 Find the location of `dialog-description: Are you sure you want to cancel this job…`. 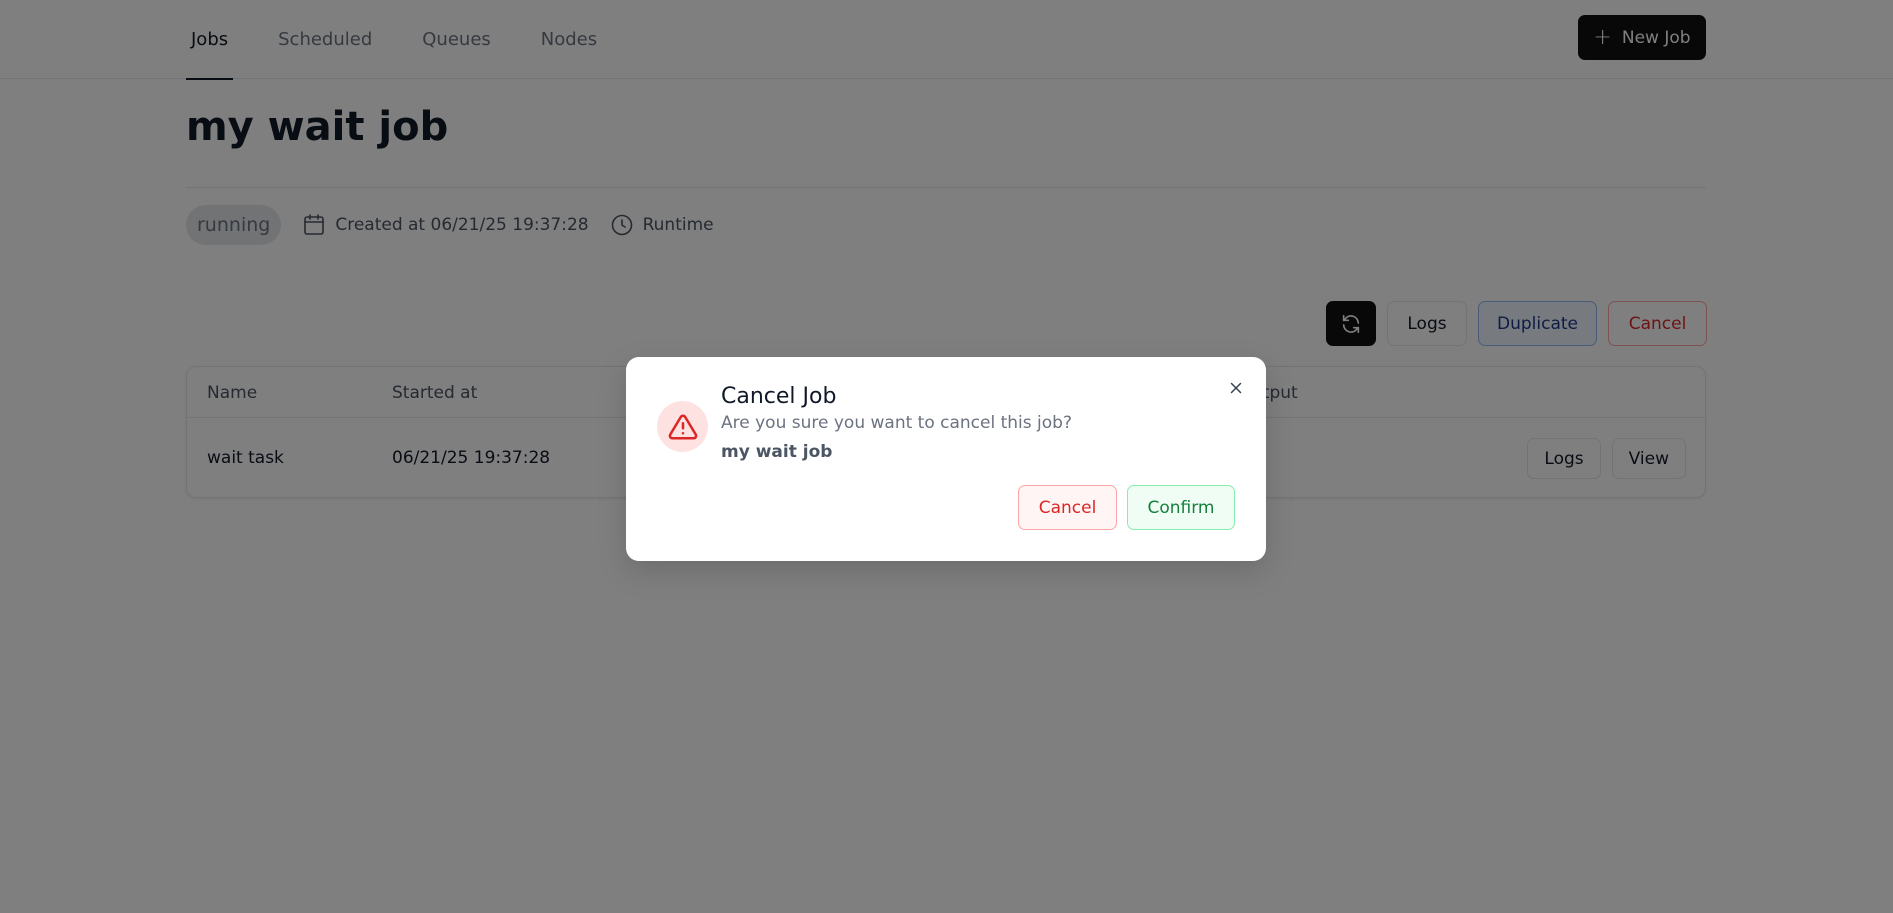

dialog-description: Are you sure you want to cancel this job… is located at coordinates (896, 423).